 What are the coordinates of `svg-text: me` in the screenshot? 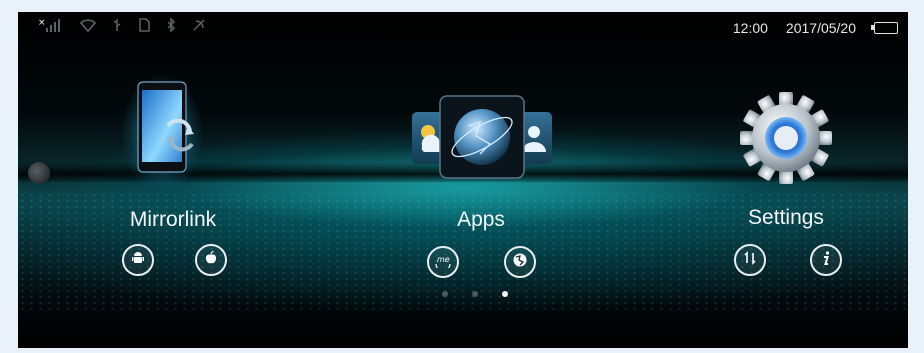 It's located at (443, 259).